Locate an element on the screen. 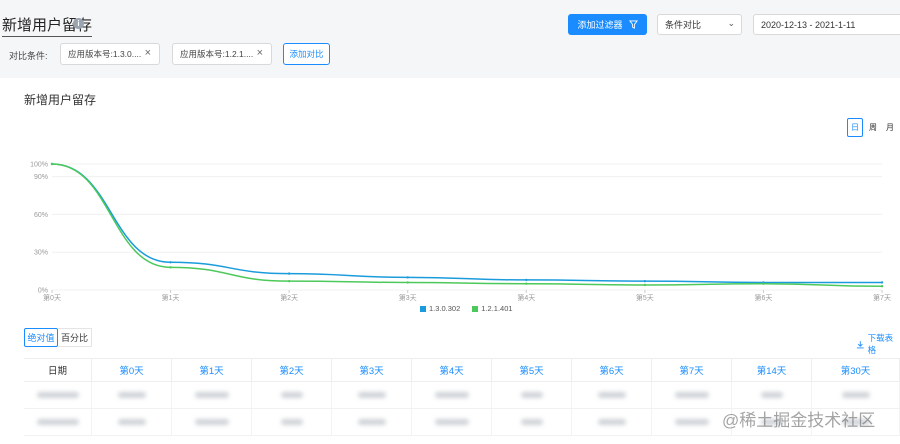  download-table-button: 下载表格 is located at coordinates (878, 344).